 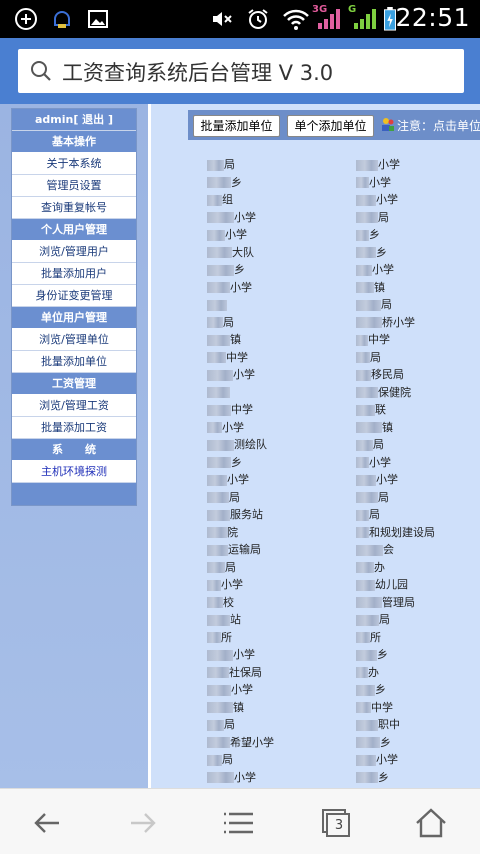 I want to click on menu-item-duplicate-accounts: 查询重复帐号, so click(x=74, y=208).